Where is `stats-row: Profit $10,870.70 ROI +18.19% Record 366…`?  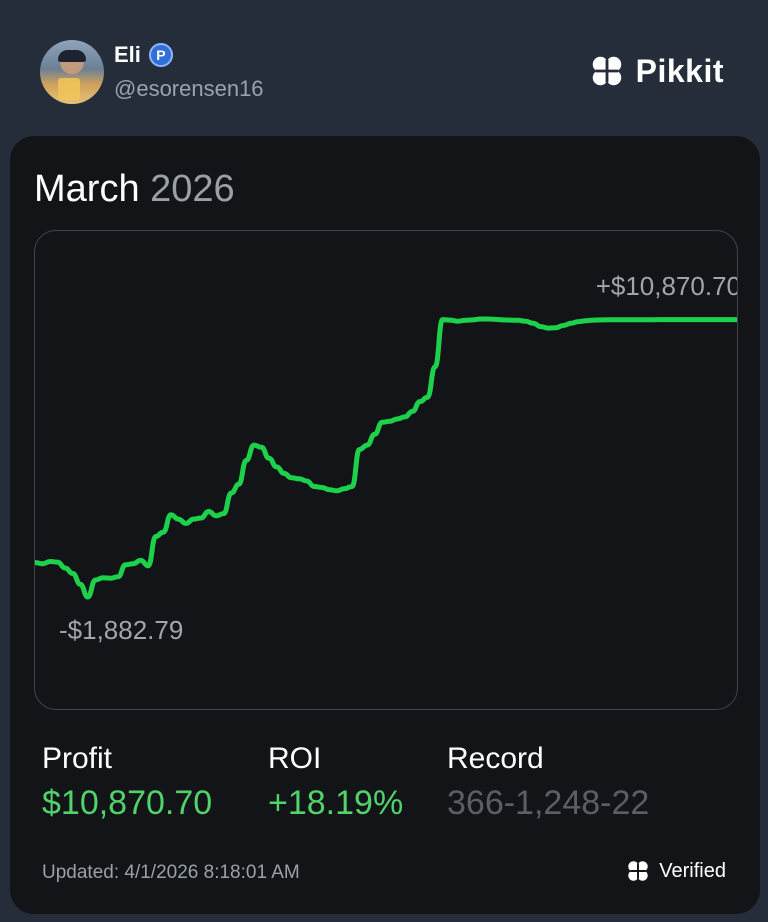
stats-row: Profit $10,870.70 ROI +18.19% Record 366… is located at coordinates (392, 787).